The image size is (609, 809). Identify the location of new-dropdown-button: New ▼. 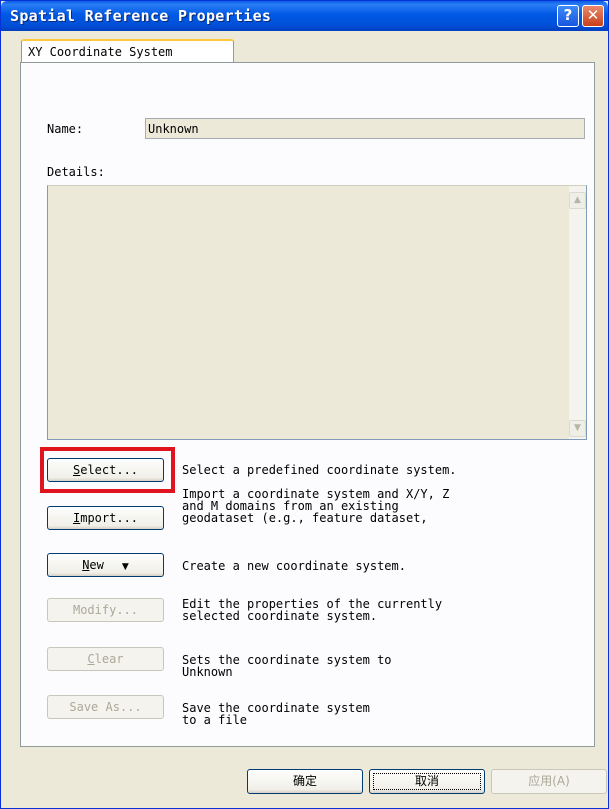
(105, 565).